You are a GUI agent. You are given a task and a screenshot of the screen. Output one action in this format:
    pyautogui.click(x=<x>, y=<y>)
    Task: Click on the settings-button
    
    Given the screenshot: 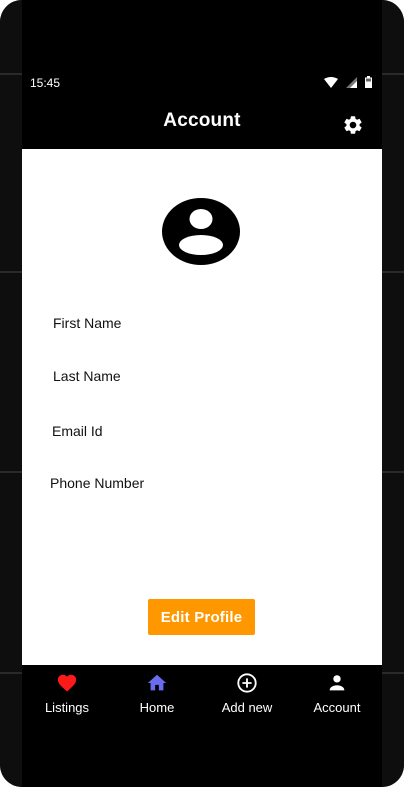 What is the action you would take?
    pyautogui.click(x=353, y=125)
    